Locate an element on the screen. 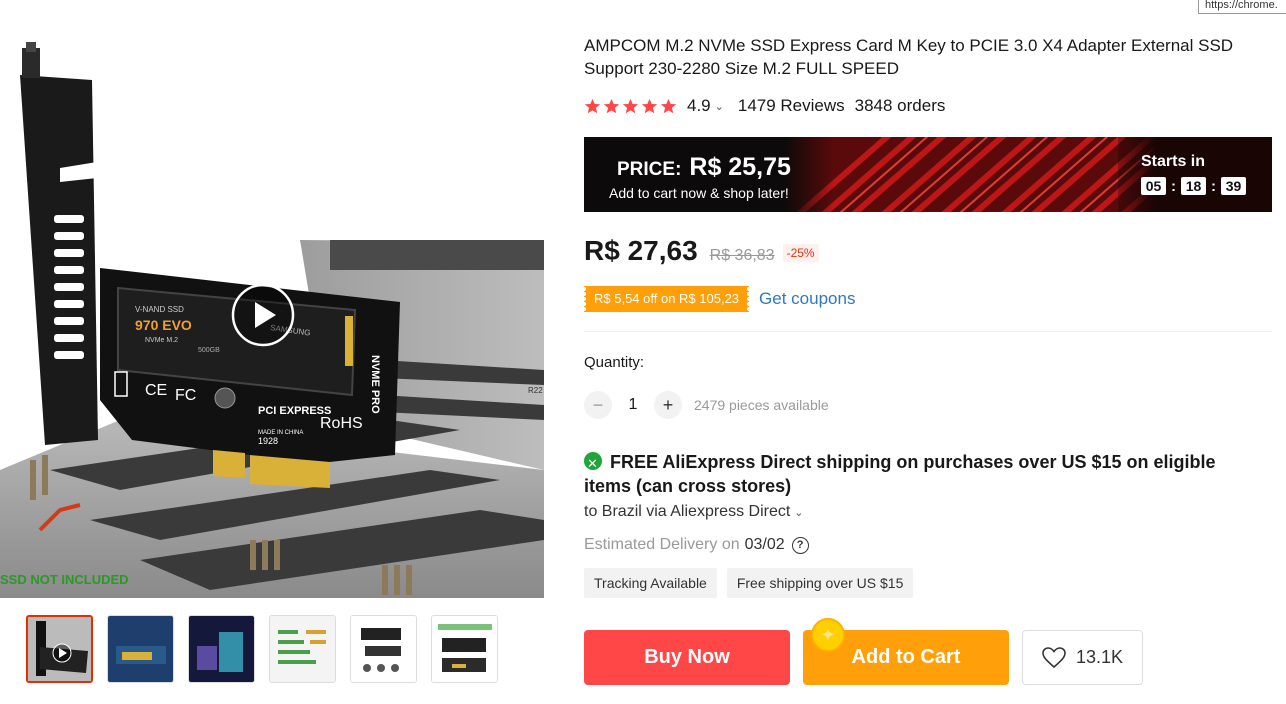 This screenshot has height=704, width=1286. ssd-brand-text: V-NAND SSD is located at coordinates (159, 309).